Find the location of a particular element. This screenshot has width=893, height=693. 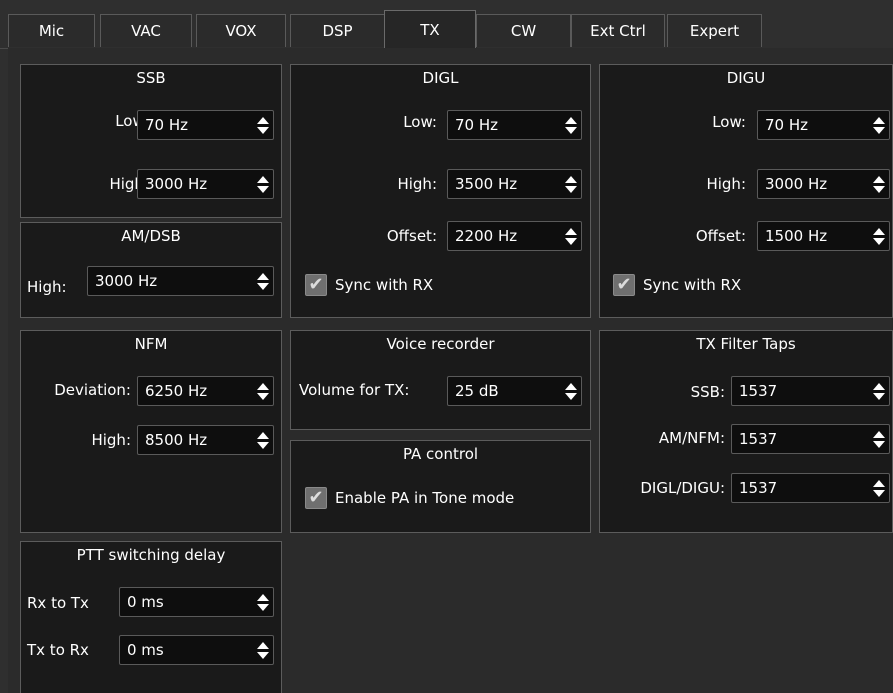

digu-sync-checkbox: ✔ Sync with RX is located at coordinates (677, 285).